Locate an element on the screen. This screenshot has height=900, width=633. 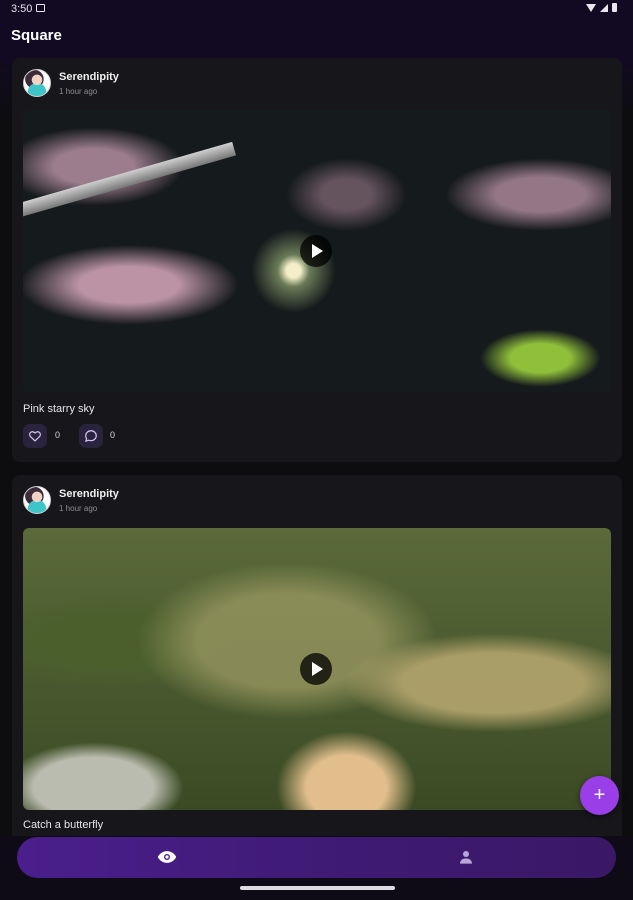
status-time: 3:50 is located at coordinates (22, 9).